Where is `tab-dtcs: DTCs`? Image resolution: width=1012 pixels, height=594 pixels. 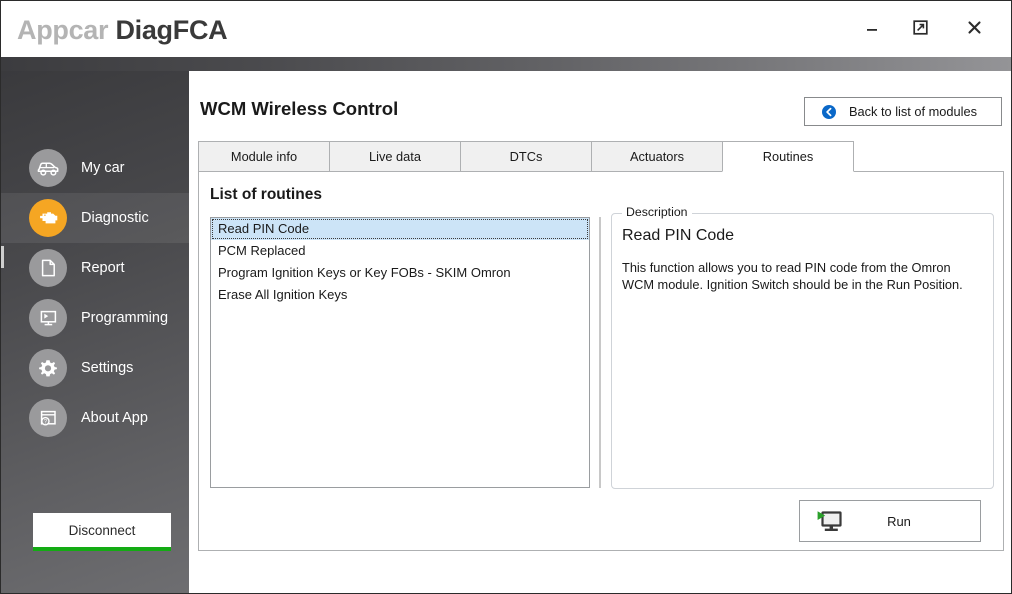 tab-dtcs: DTCs is located at coordinates (526, 156).